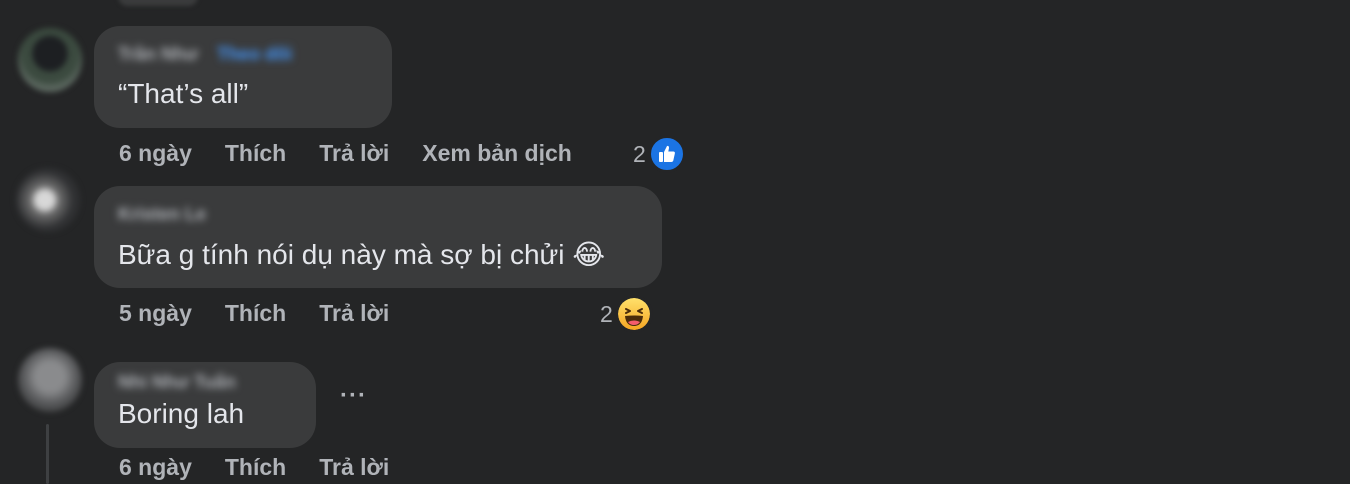  Describe the element at coordinates (497, 153) in the screenshot. I see `translate-button: Xem bản dịch` at that location.